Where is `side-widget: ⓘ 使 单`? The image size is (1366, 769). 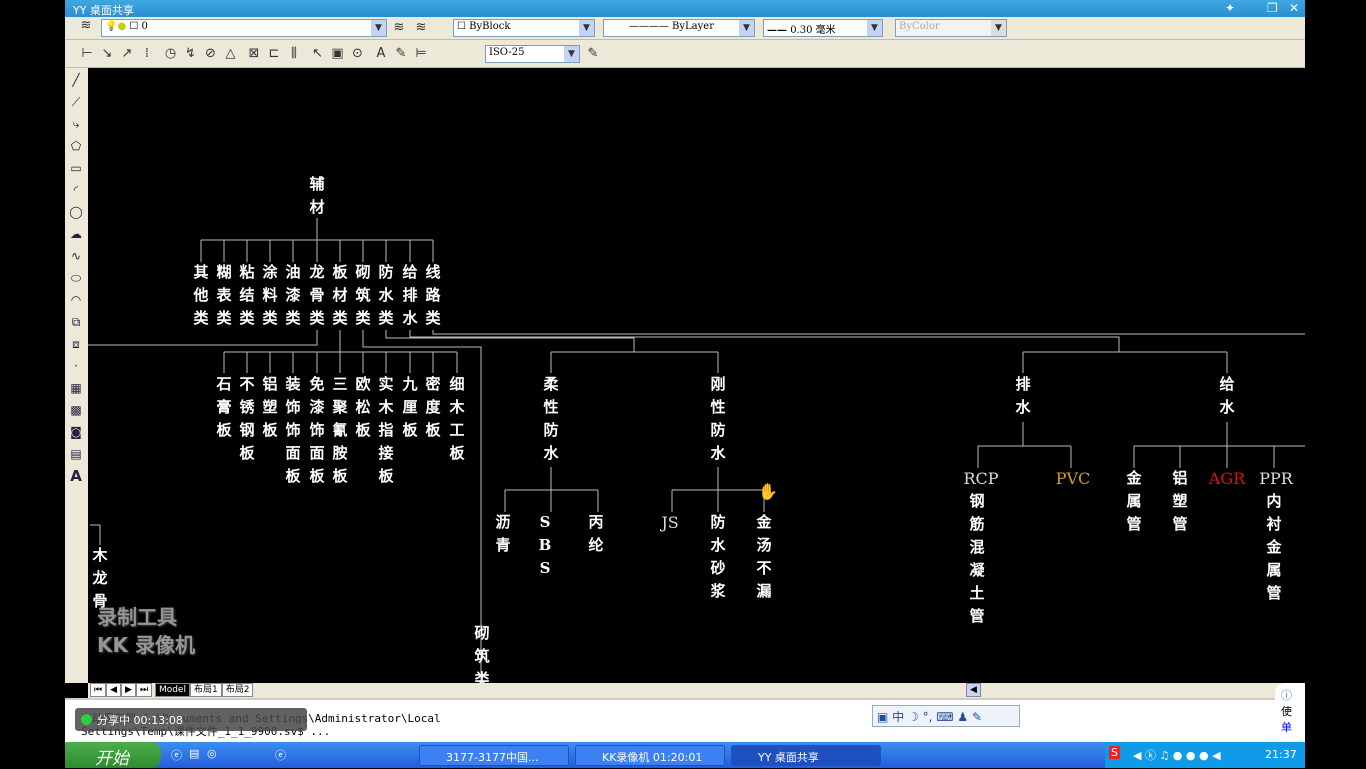
side-widget: ⓘ 使 单 is located at coordinates (1290, 712).